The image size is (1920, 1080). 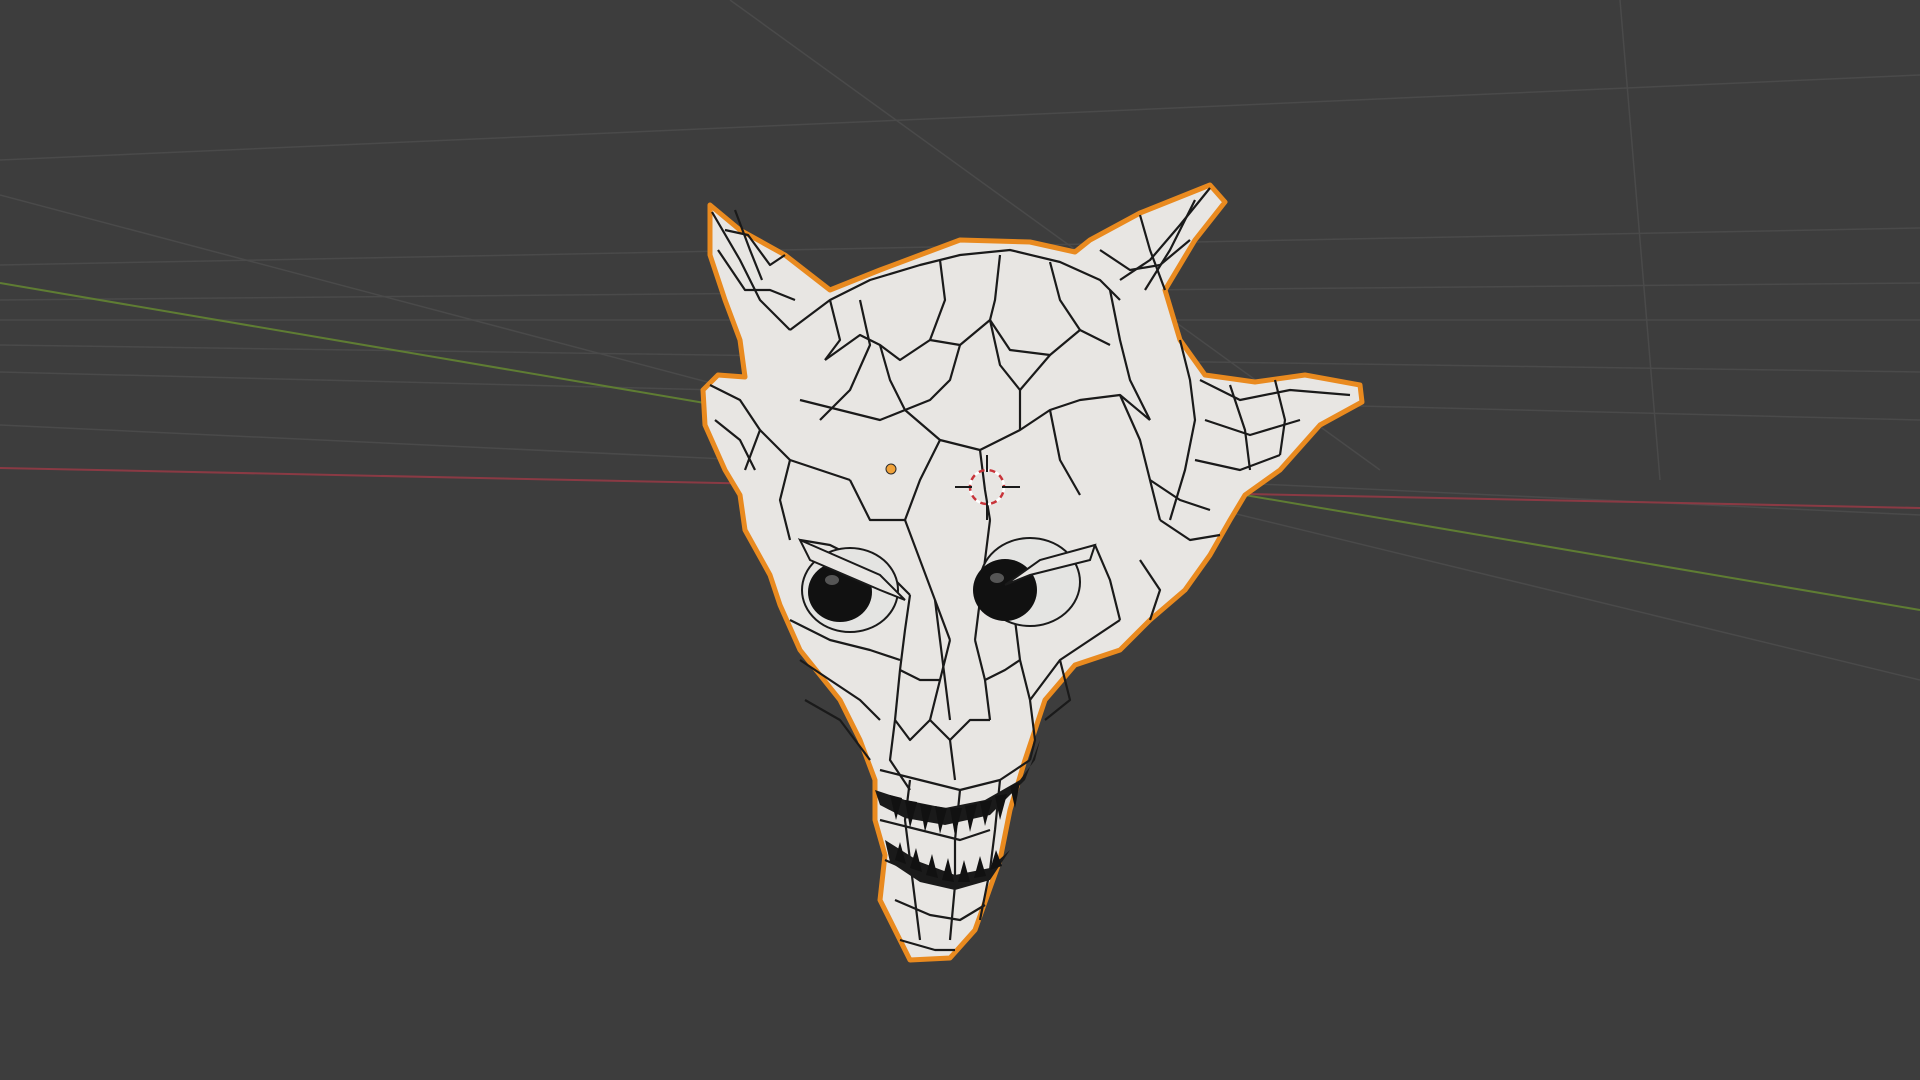 What do you see at coordinates (891, 469) in the screenshot?
I see `object-origin-icon` at bounding box center [891, 469].